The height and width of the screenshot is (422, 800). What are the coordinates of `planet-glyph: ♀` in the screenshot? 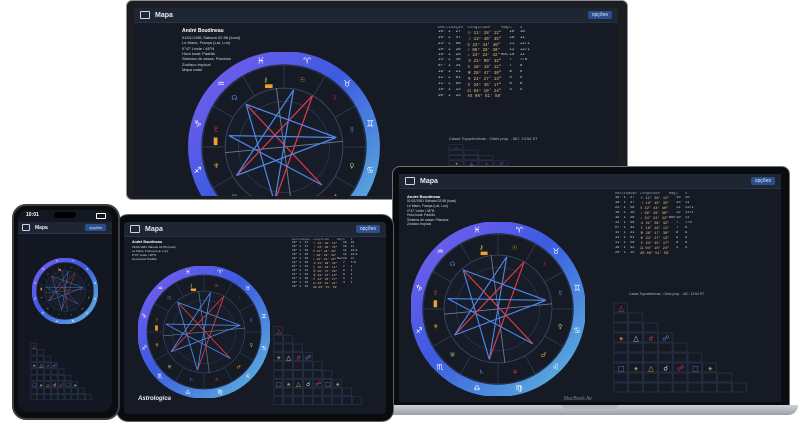 It's located at (351, 166).